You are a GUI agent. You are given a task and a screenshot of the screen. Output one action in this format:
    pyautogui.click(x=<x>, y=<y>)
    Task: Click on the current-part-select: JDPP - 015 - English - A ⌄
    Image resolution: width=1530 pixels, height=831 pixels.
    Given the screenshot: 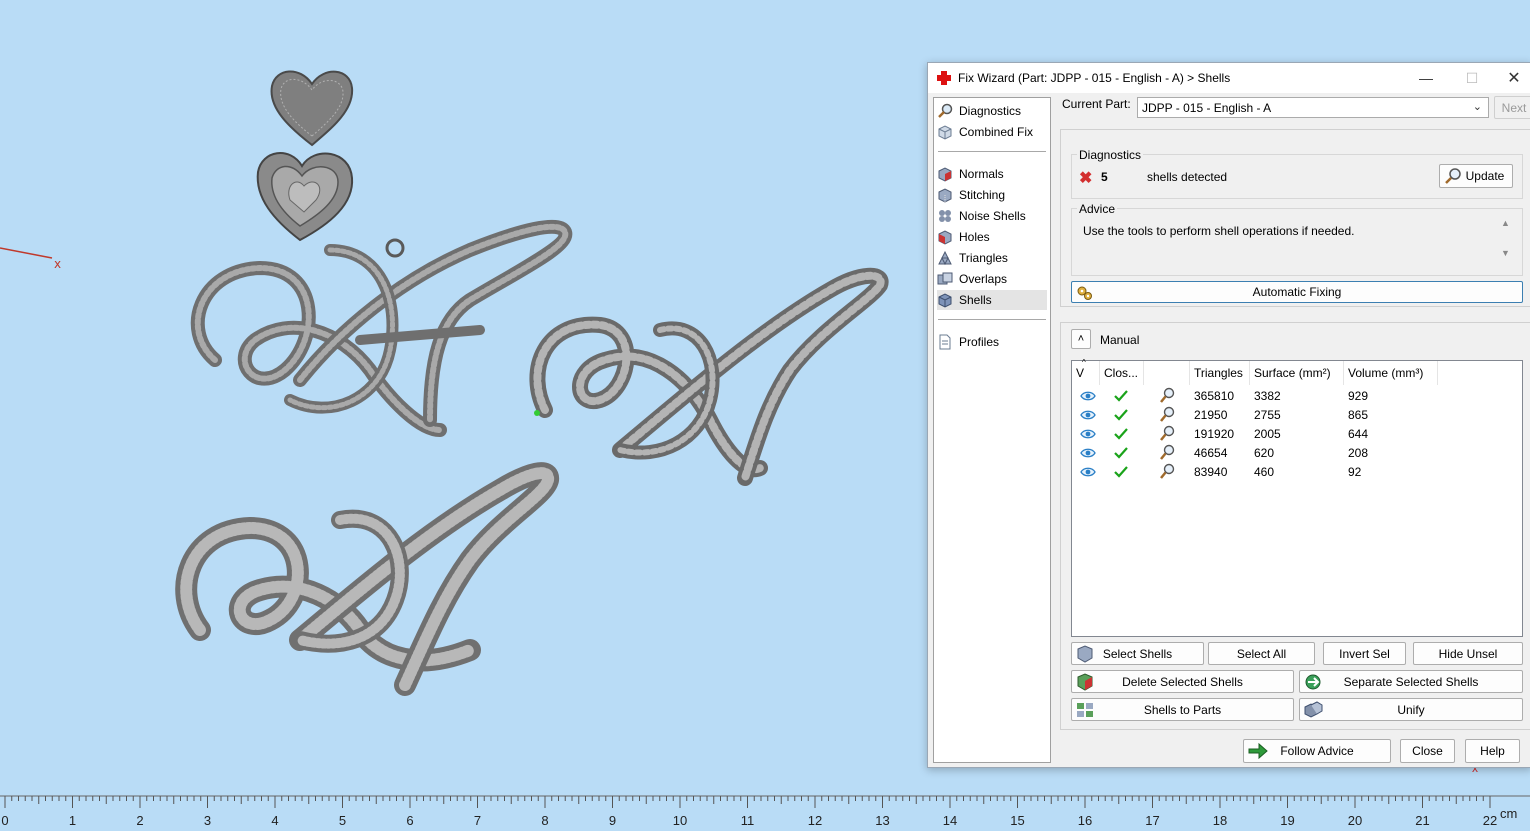 What is the action you would take?
    pyautogui.click(x=1313, y=107)
    